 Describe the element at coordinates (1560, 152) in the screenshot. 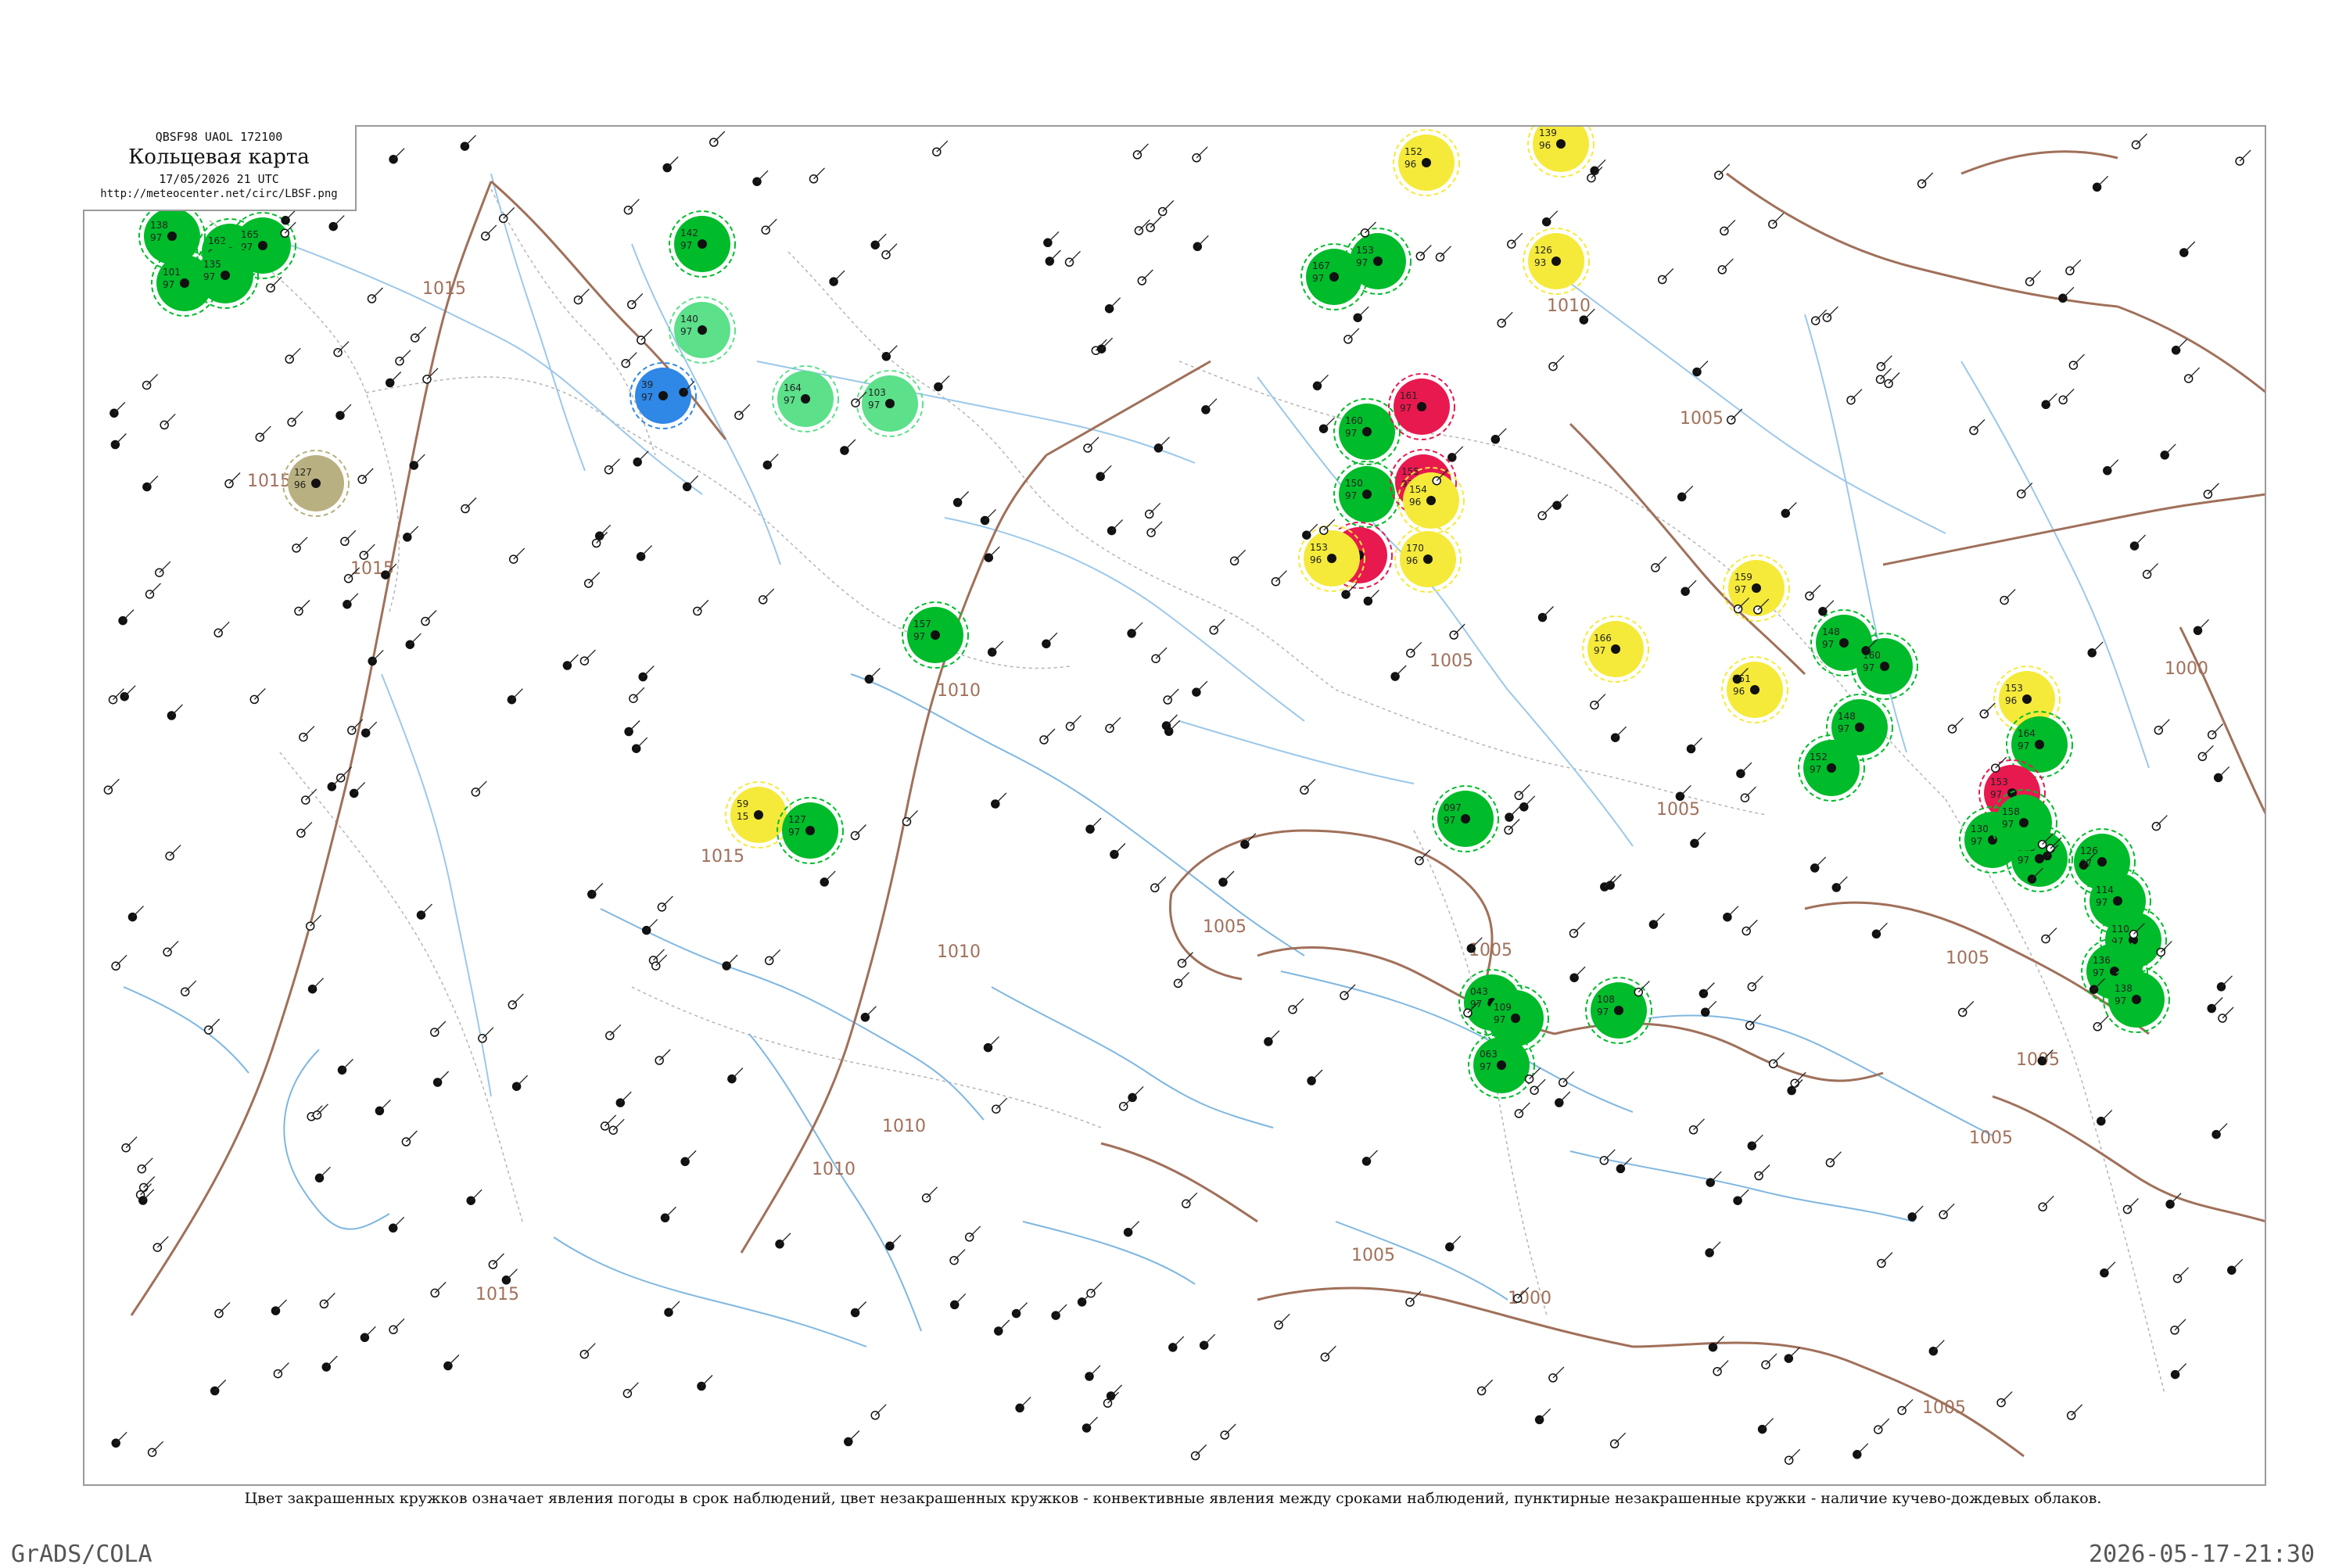

I see `station-marker: 13996` at that location.